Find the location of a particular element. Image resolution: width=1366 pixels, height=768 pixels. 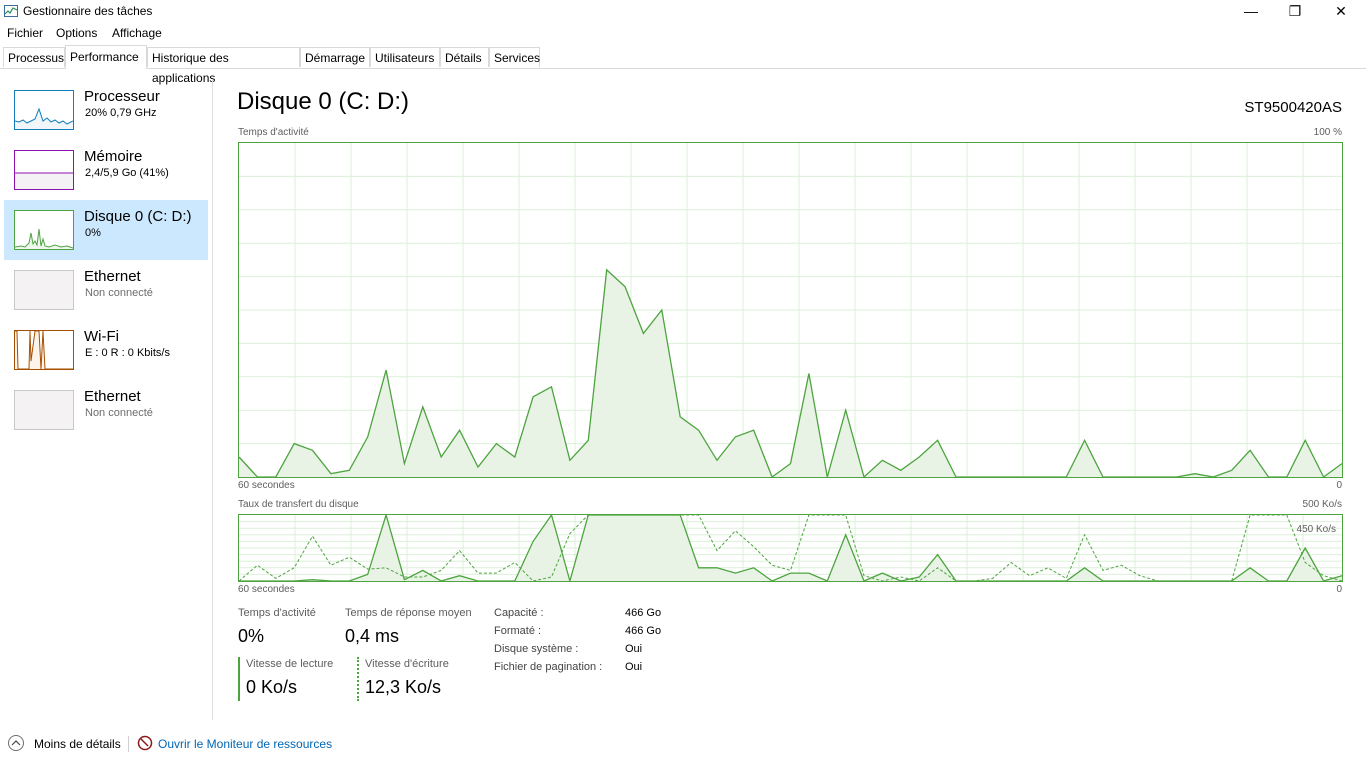

close-button: ✕ is located at coordinates (1341, 12).